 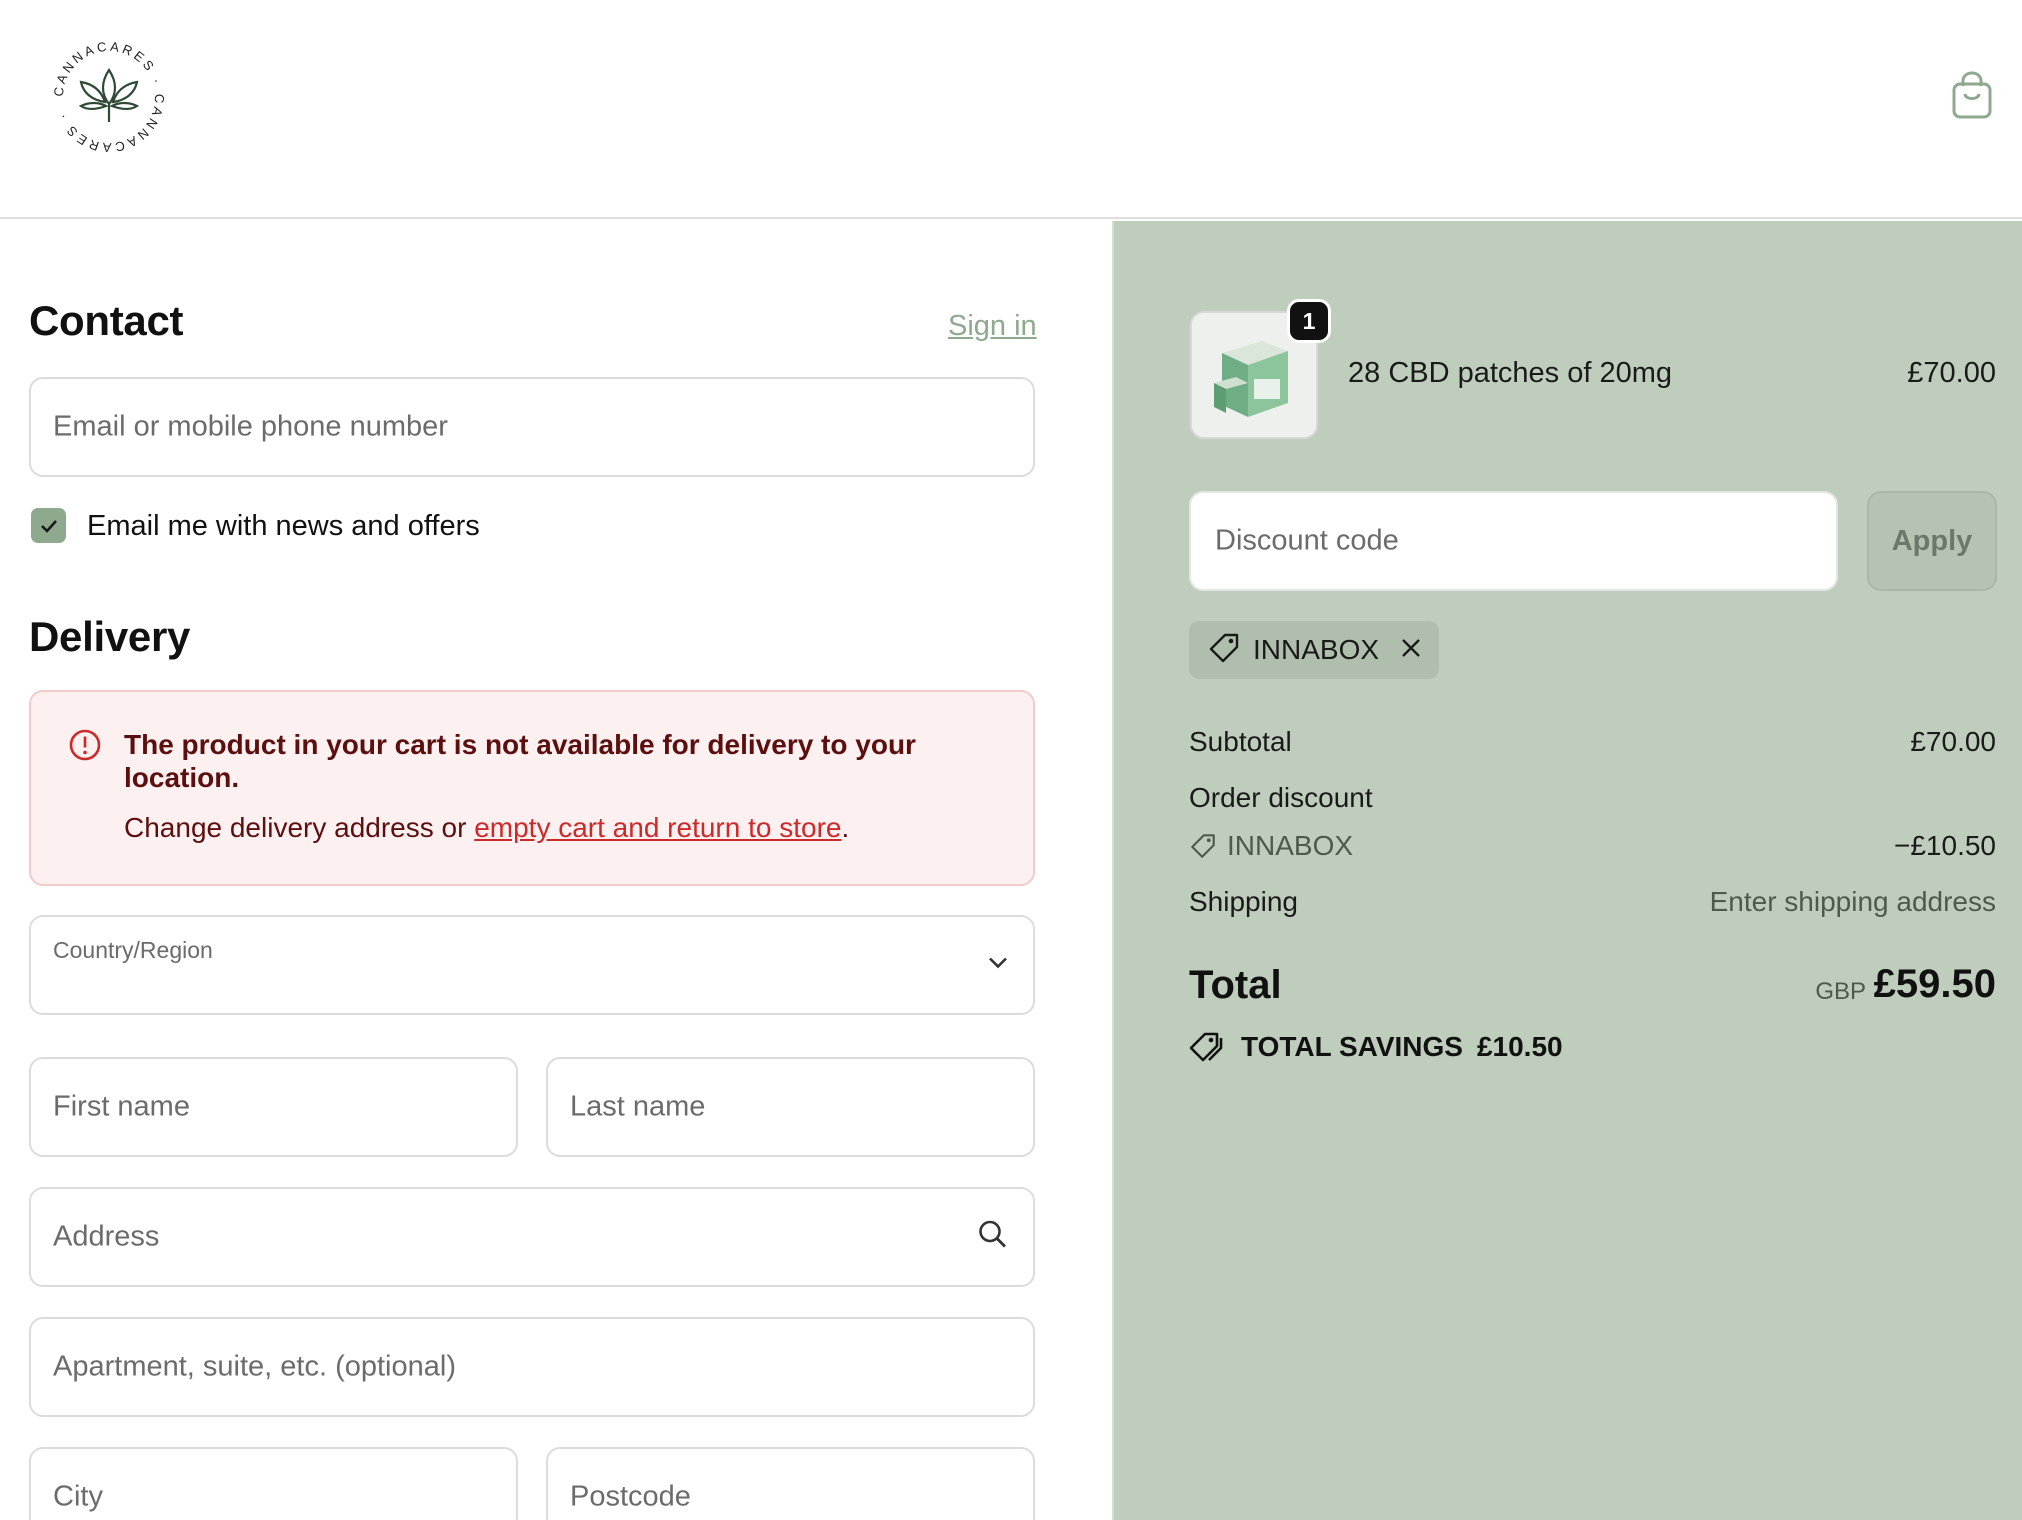 I want to click on subtotal-value: £70.00, so click(x=1953, y=741).